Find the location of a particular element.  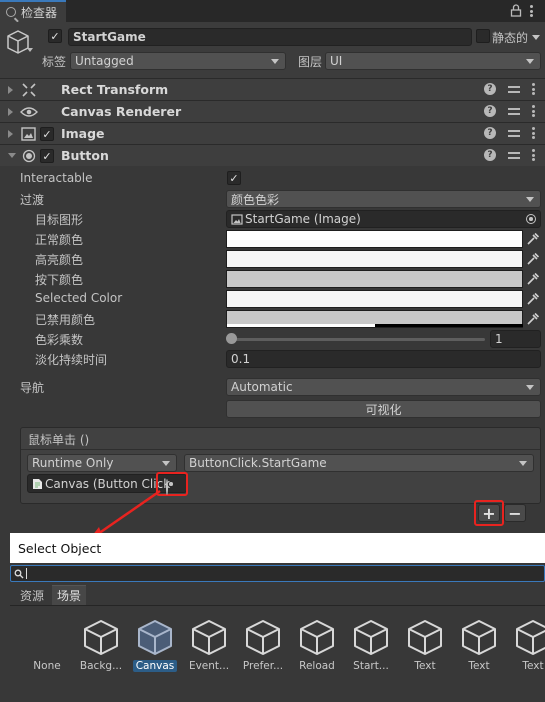

fade-duration-field: 0.1 is located at coordinates (383, 359).